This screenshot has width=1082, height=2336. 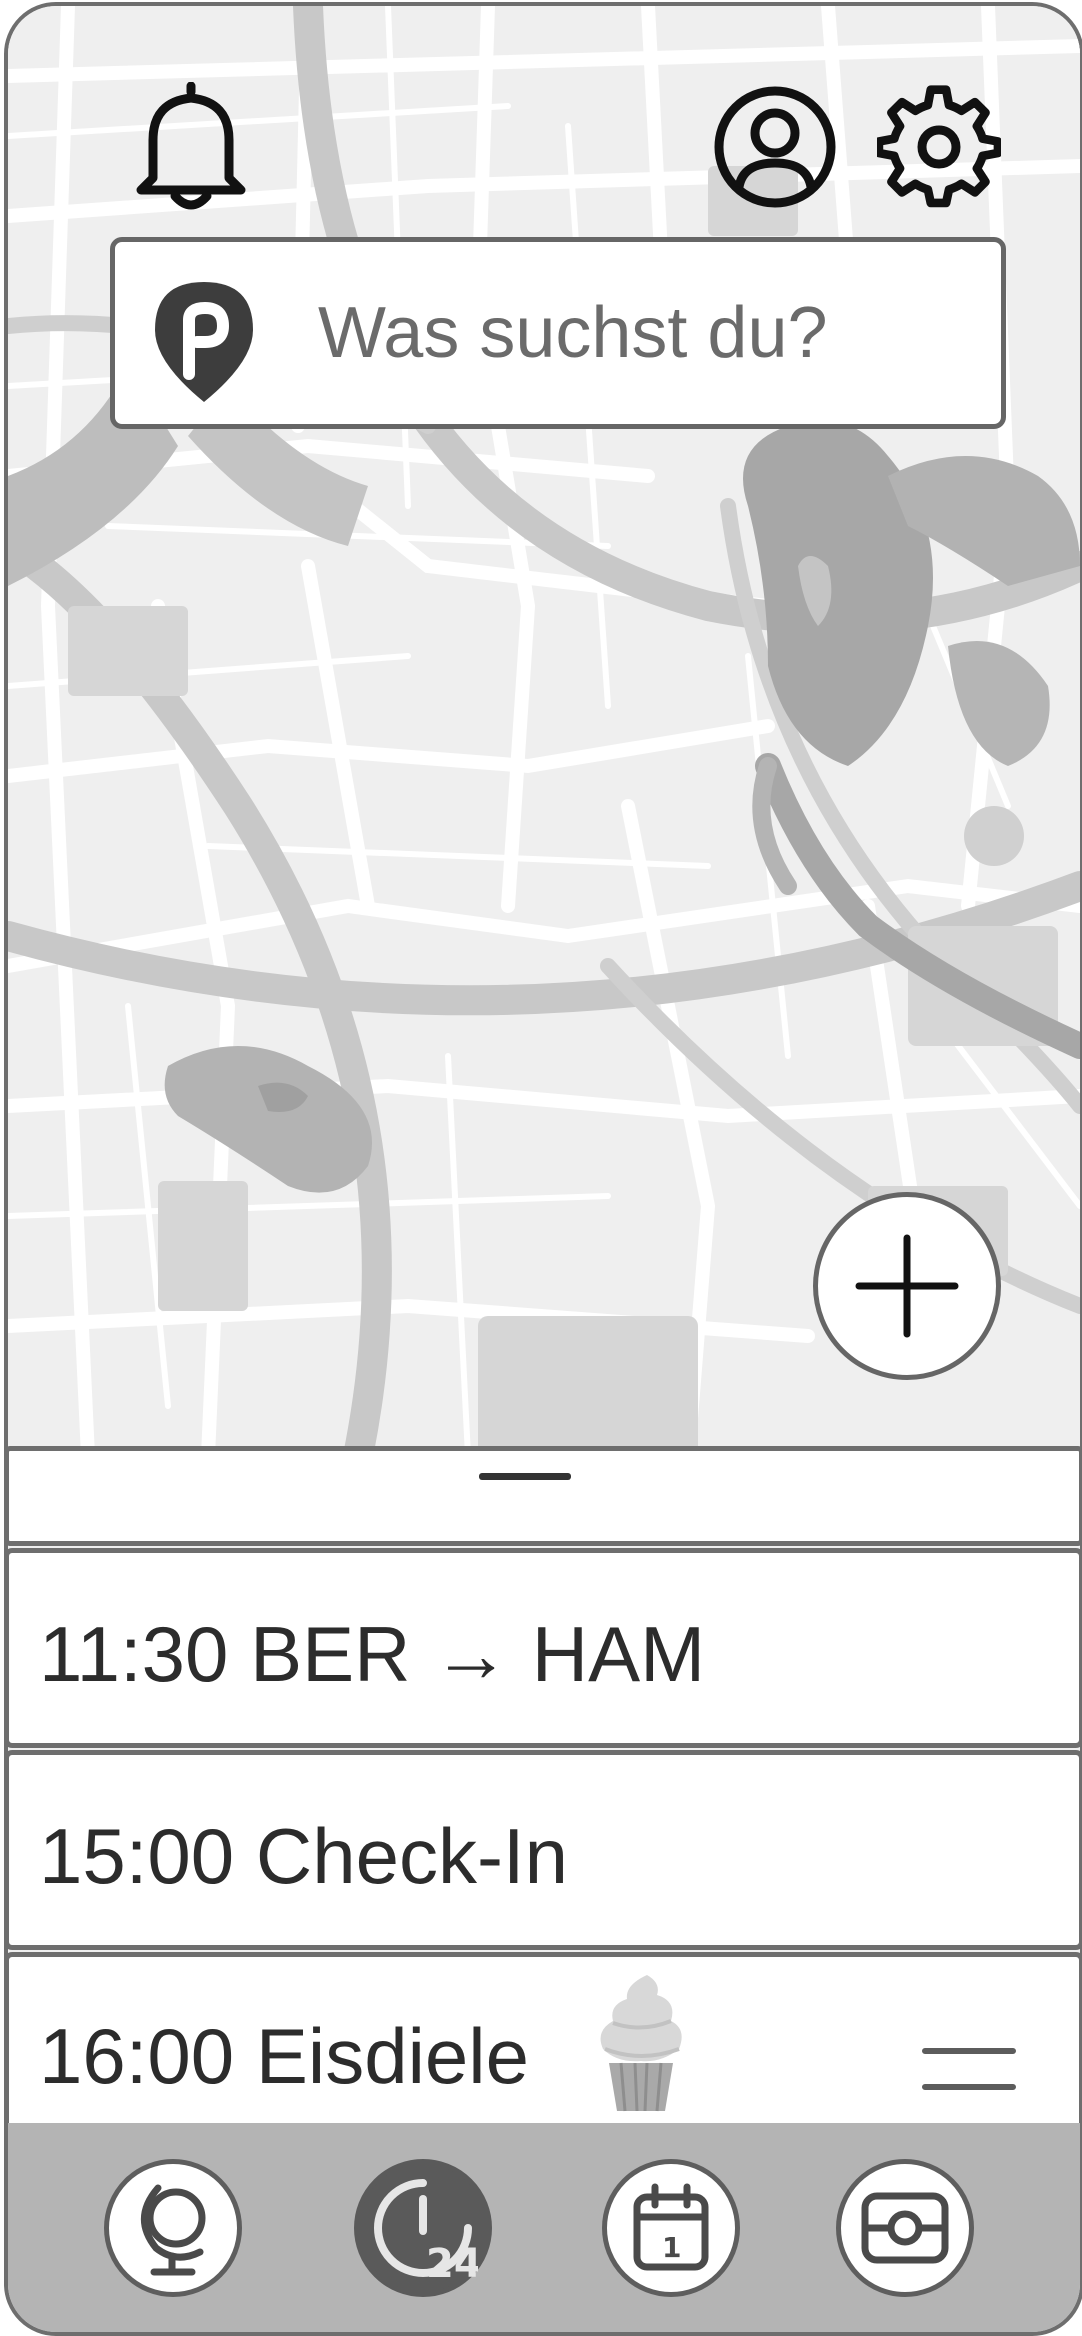 I want to click on list-item: 11:30 BER → HAM, so click(x=544, y=1648).